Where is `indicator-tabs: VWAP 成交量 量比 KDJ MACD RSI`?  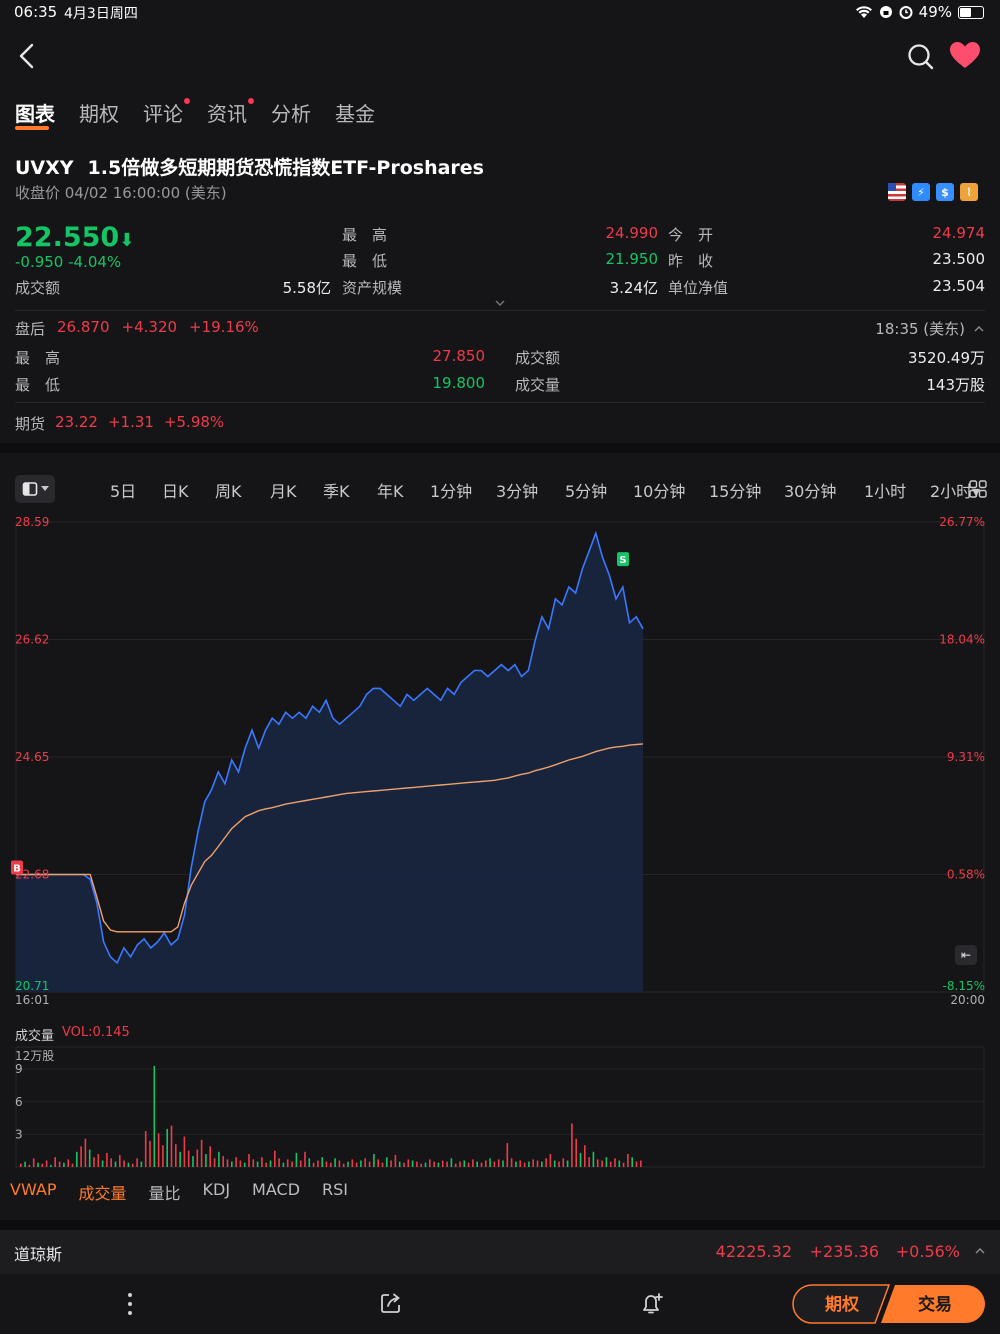 indicator-tabs: VWAP 成交量 量比 KDJ MACD RSI is located at coordinates (179, 1192).